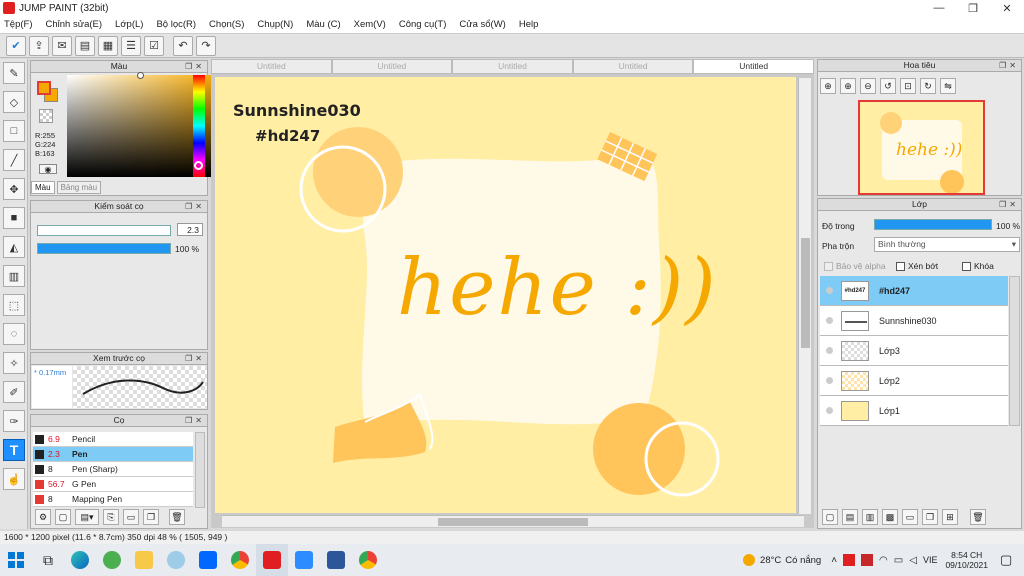  What do you see at coordinates (14, 392) in the screenshot?
I see `select-pen-tool-icon: ✐` at bounding box center [14, 392].